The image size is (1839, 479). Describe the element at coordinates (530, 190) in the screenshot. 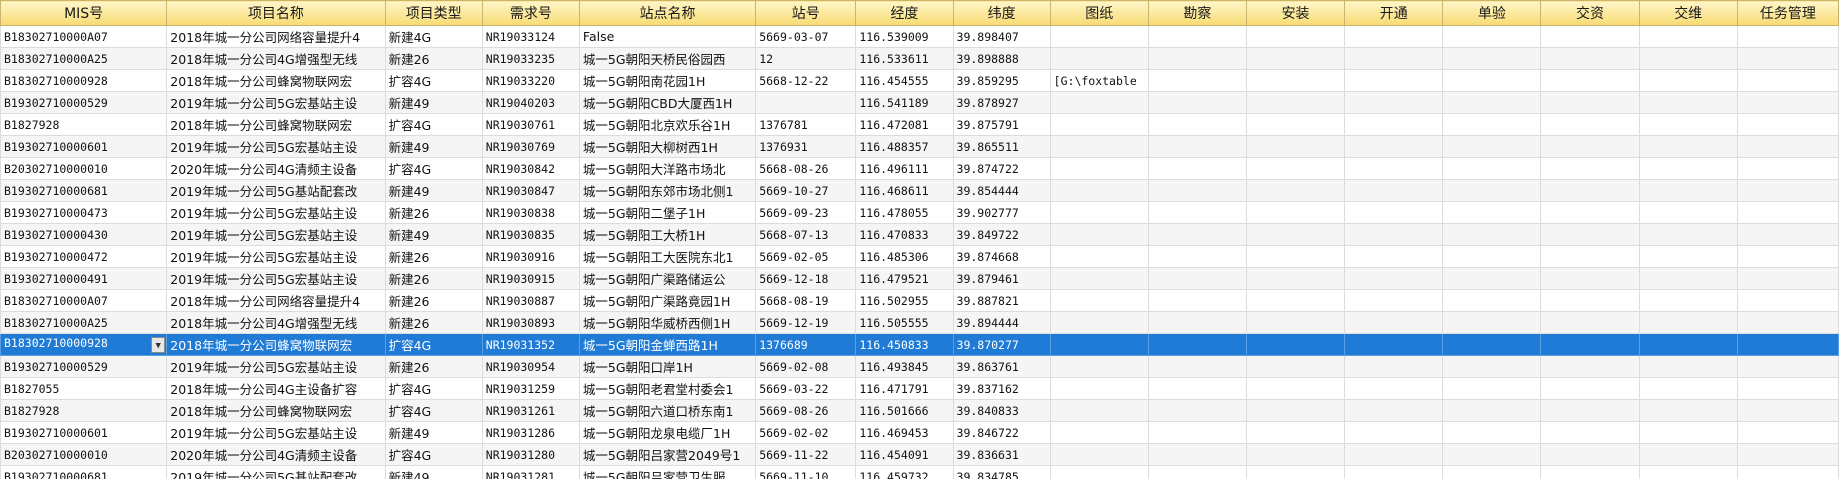

I see `cell-request-no: NR19030847` at that location.